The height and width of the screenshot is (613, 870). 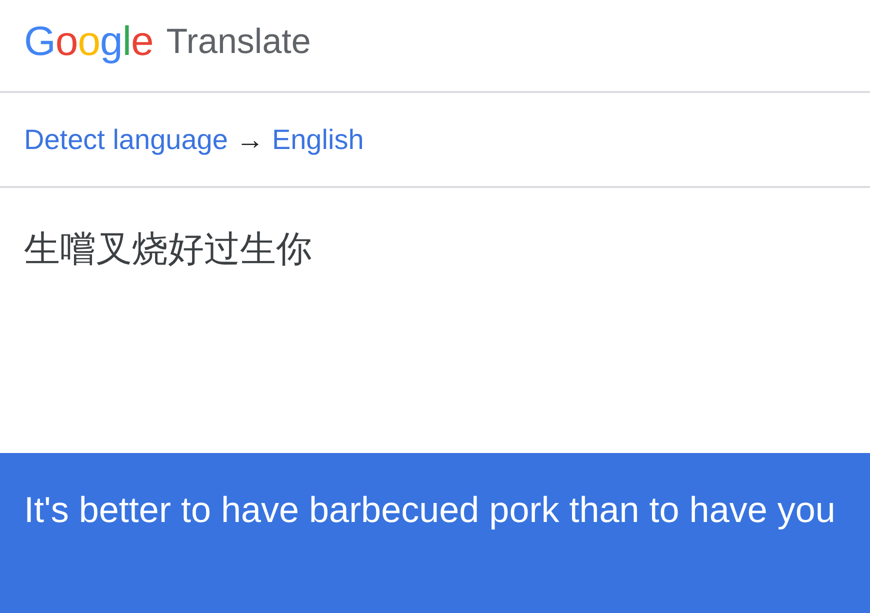 I want to click on target-language-link: English, so click(x=318, y=140).